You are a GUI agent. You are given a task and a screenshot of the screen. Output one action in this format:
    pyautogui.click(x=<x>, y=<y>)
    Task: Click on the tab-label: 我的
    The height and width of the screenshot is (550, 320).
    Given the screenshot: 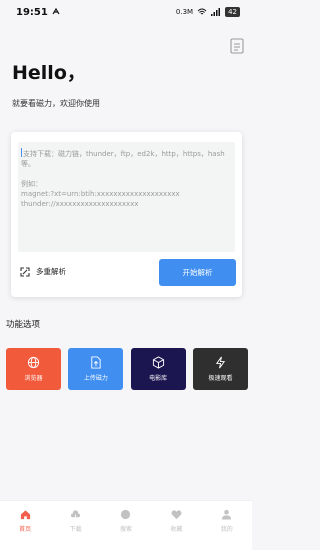 What is the action you would take?
    pyautogui.click(x=226, y=529)
    